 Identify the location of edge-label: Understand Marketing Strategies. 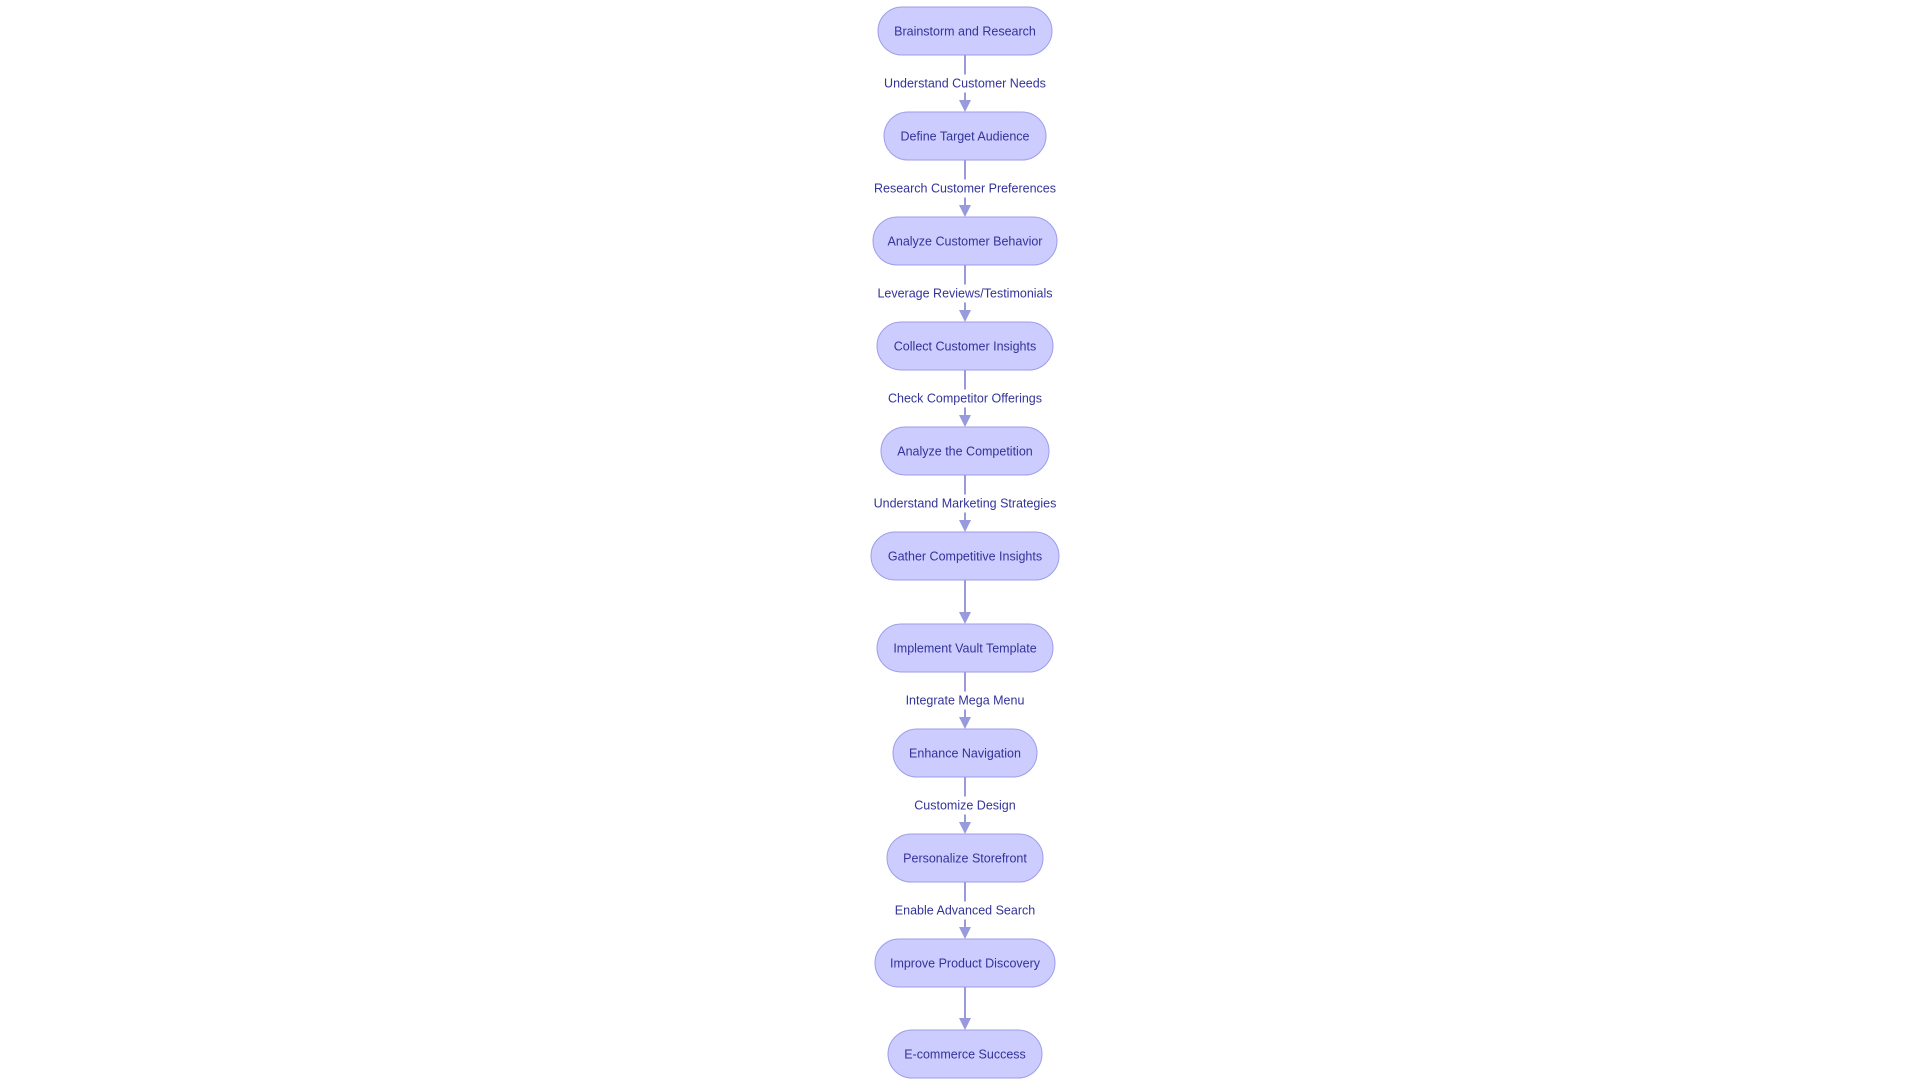
(965, 504).